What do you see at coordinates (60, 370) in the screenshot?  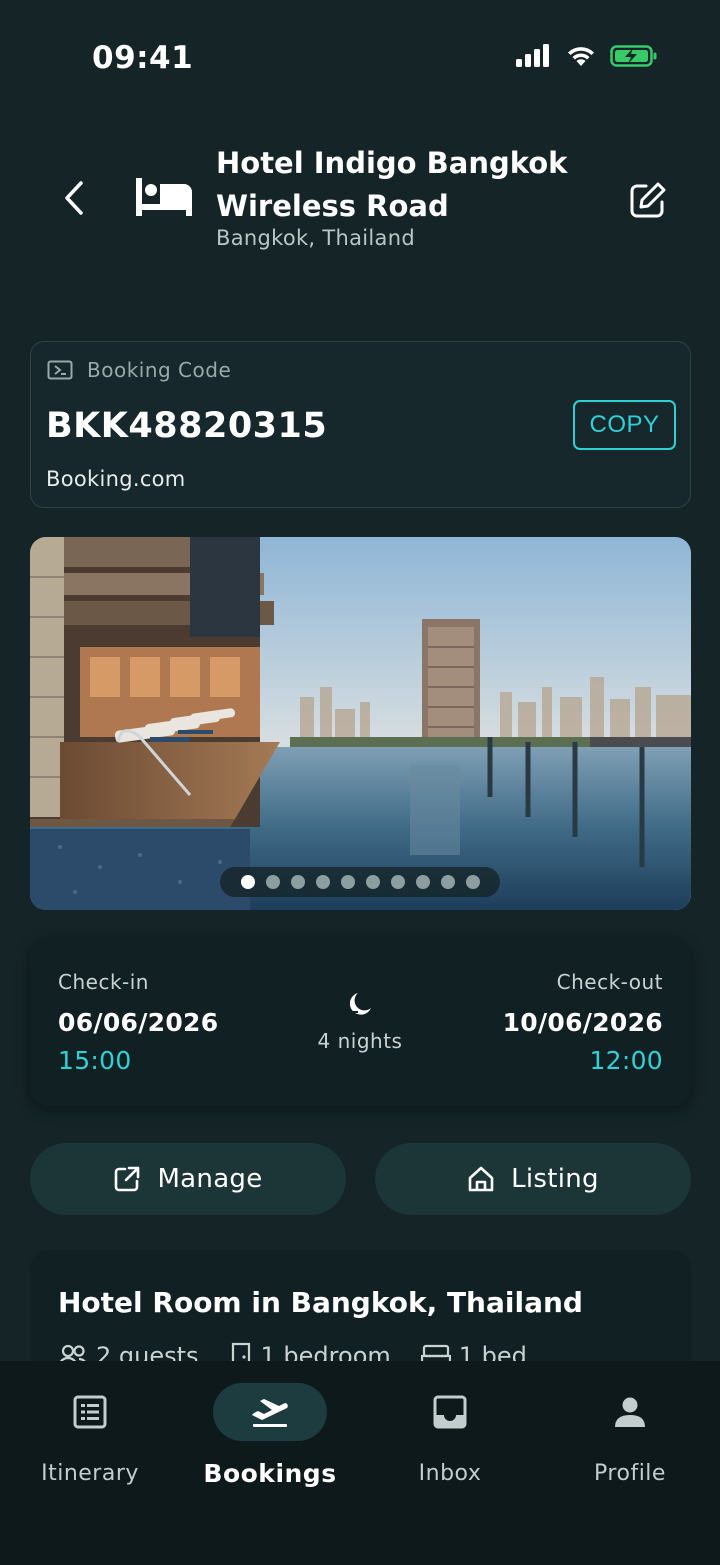 I see `ticket-icon` at bounding box center [60, 370].